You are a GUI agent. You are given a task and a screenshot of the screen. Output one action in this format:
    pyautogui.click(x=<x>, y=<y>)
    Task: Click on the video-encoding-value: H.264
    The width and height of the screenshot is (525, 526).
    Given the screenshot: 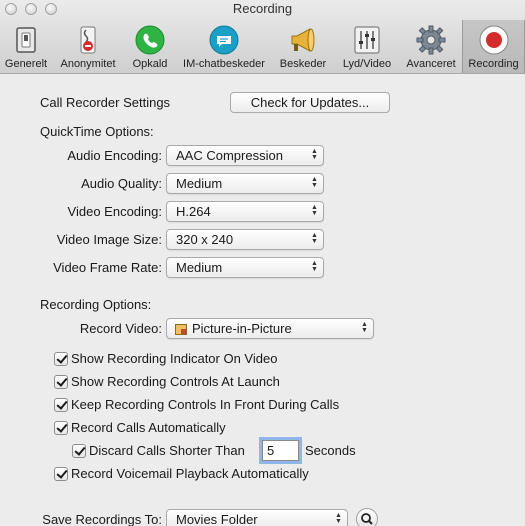 What is the action you would take?
    pyautogui.click(x=193, y=211)
    